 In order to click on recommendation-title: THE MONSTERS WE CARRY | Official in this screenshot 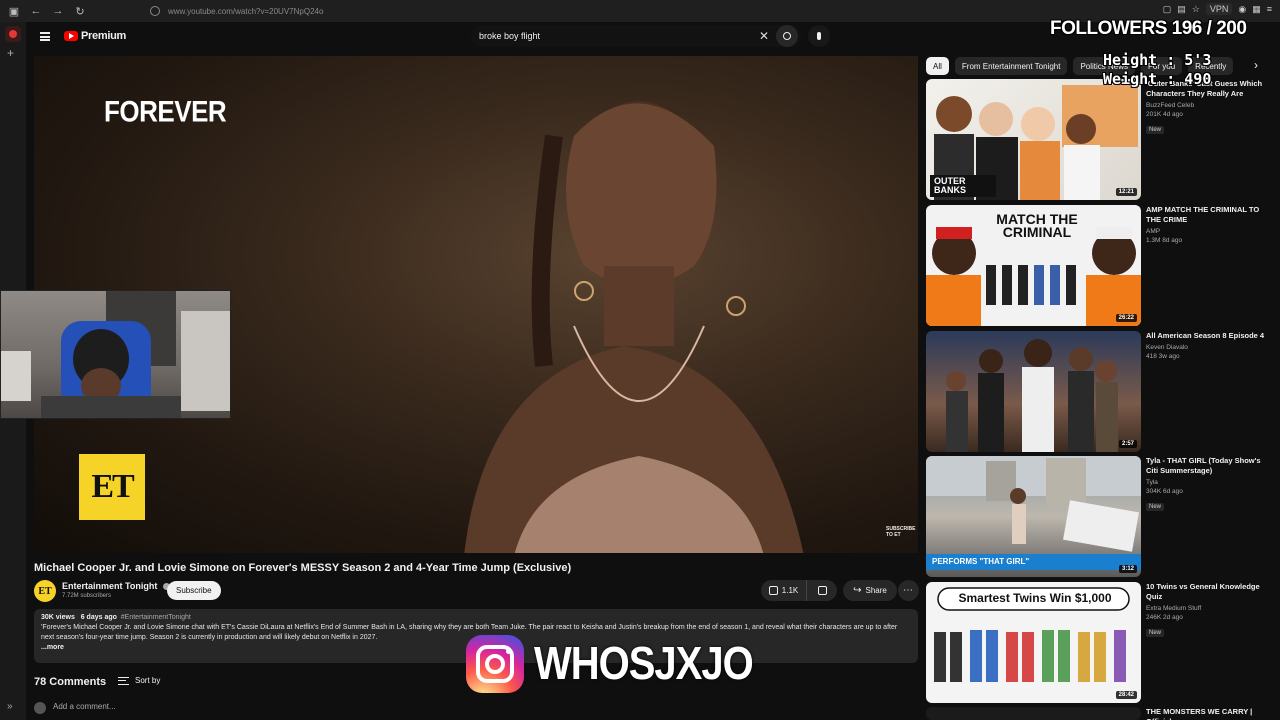, I will do `click(1208, 713)`.